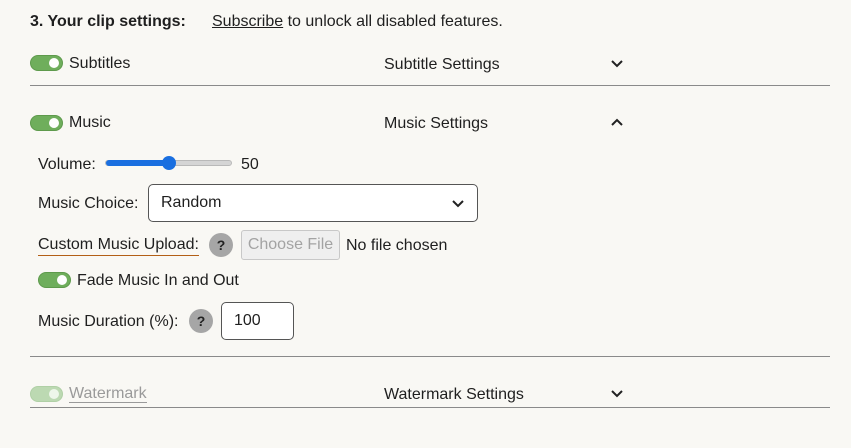  What do you see at coordinates (442, 65) in the screenshot?
I see `subtitle-settings-label: Subtitle Settings` at bounding box center [442, 65].